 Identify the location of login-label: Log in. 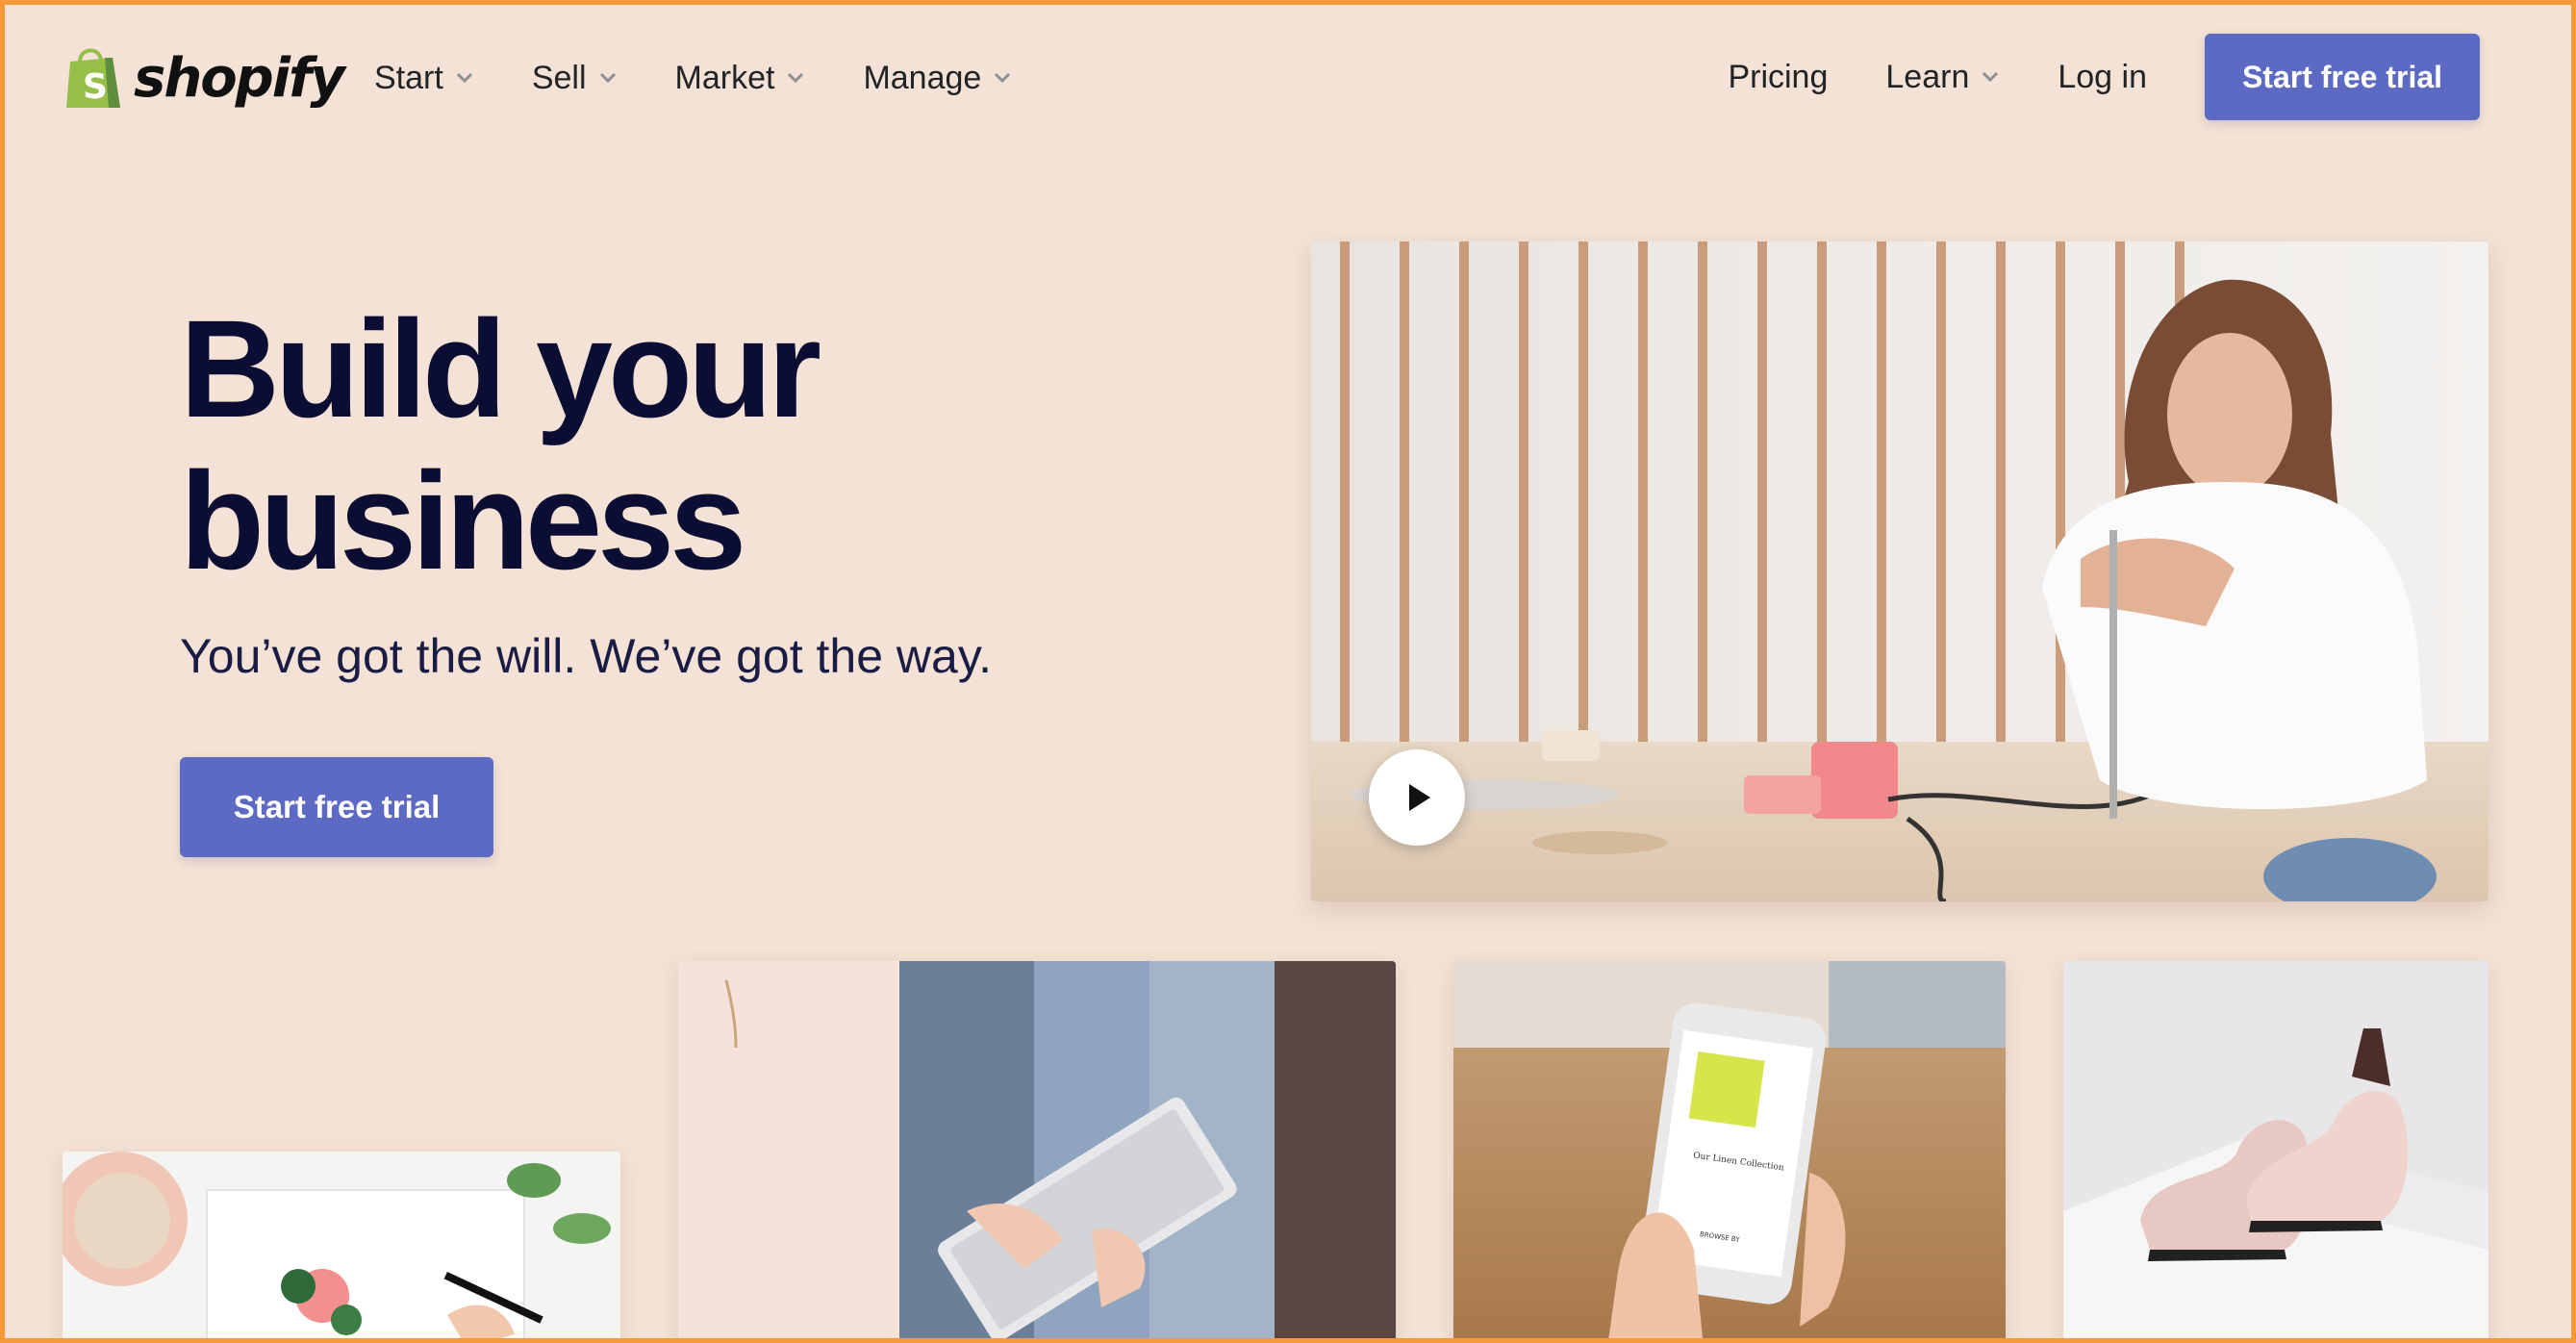
(2102, 77).